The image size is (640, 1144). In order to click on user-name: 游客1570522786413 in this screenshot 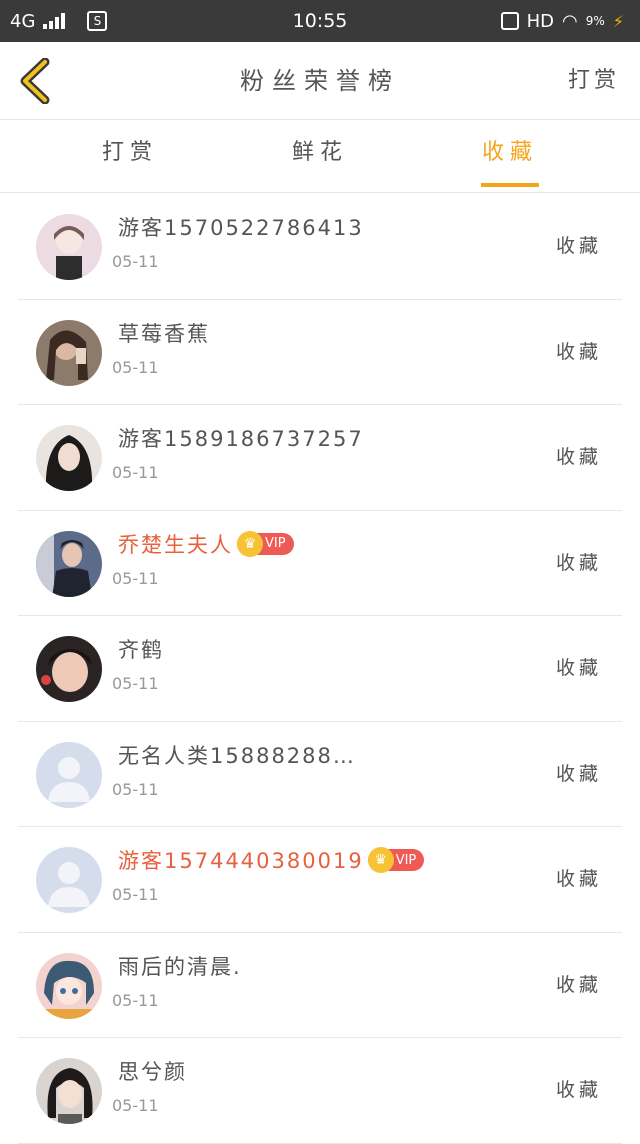, I will do `click(241, 228)`.